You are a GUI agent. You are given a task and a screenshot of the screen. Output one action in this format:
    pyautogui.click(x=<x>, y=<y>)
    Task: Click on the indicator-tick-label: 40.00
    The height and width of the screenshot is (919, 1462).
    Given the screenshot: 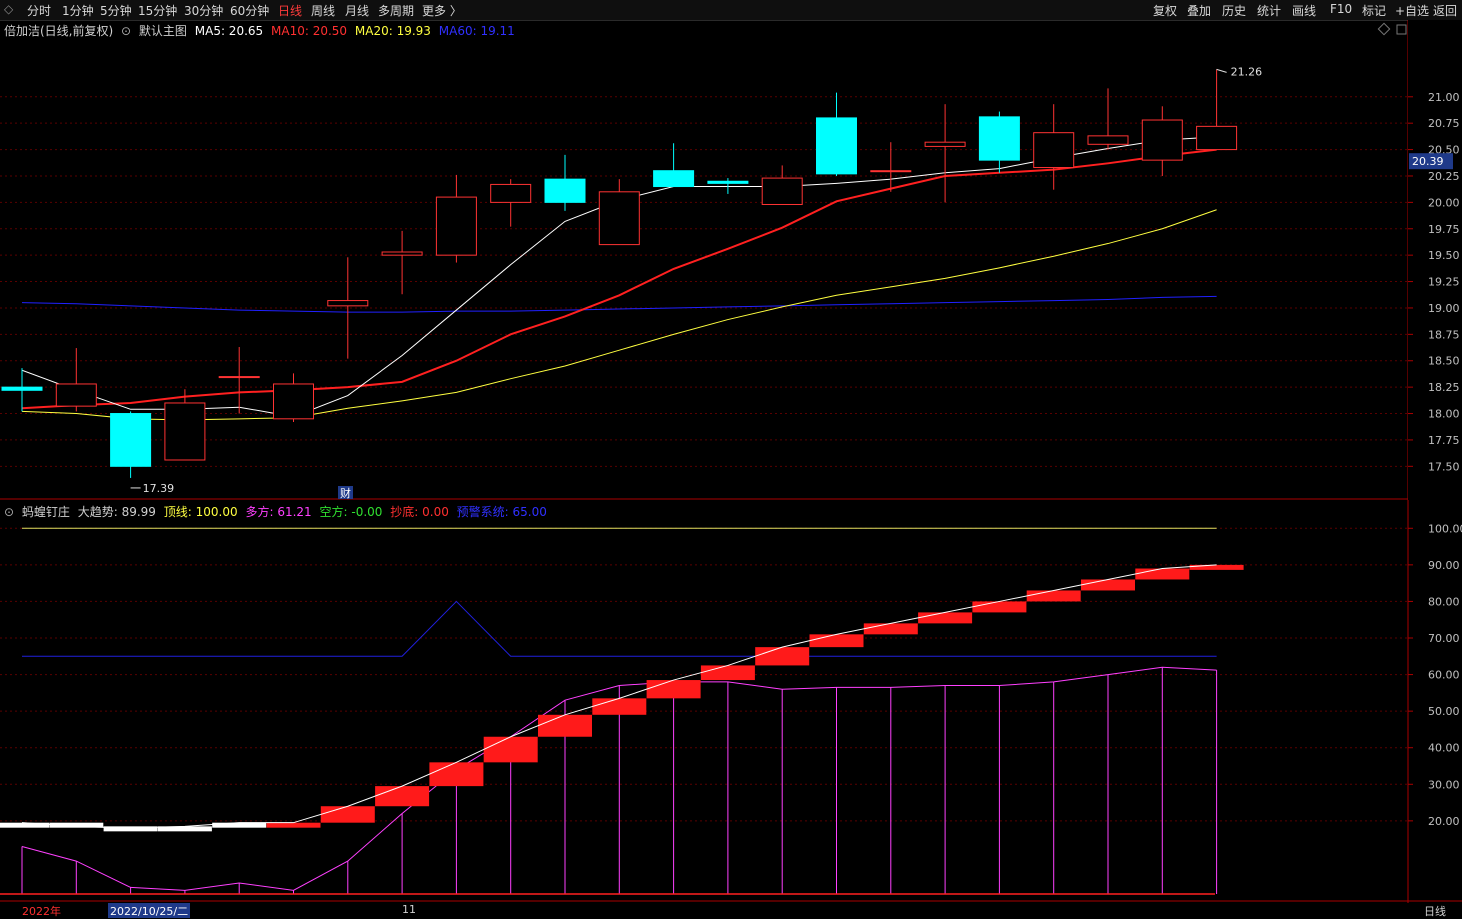 What is the action you would take?
    pyautogui.click(x=1444, y=748)
    